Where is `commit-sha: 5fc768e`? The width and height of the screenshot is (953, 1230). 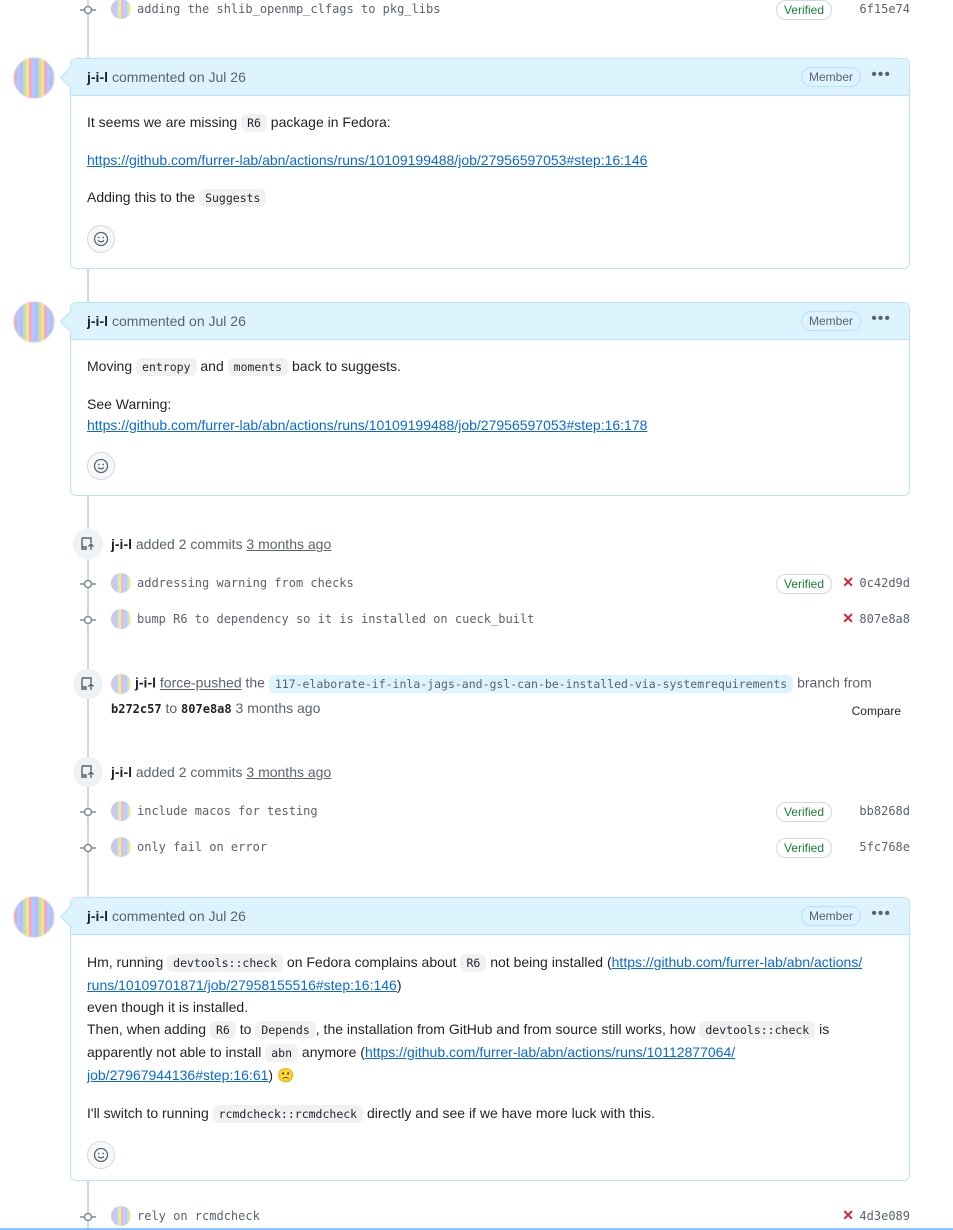
commit-sha: 5fc768e is located at coordinates (884, 847).